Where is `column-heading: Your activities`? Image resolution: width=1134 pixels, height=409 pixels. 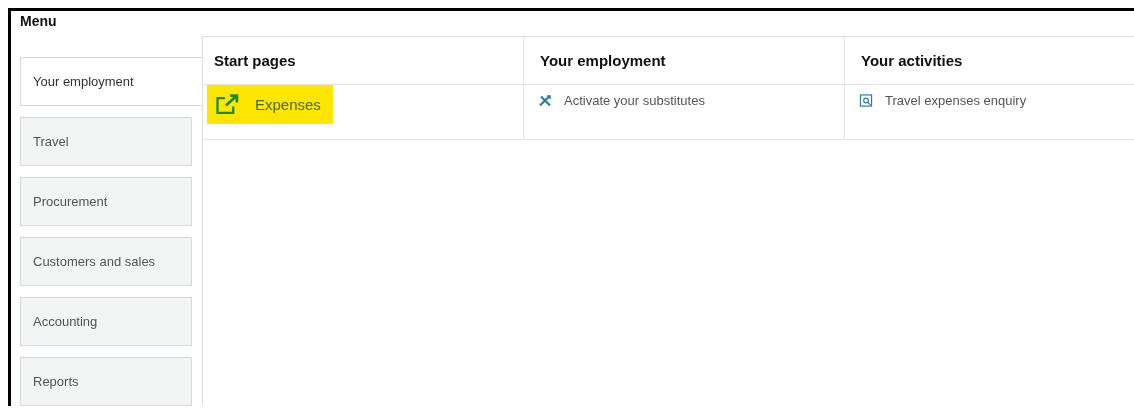
column-heading: Your activities is located at coordinates (912, 60).